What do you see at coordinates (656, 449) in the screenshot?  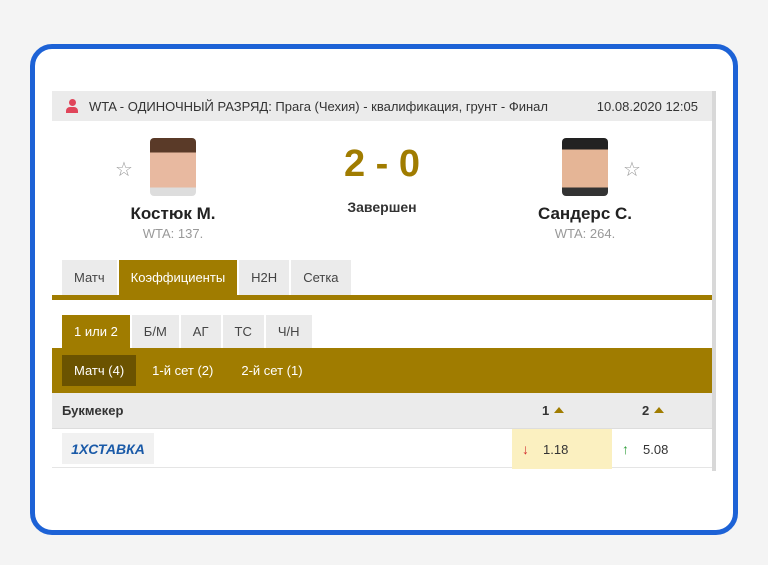 I see `odd-2-value: 5.08` at bounding box center [656, 449].